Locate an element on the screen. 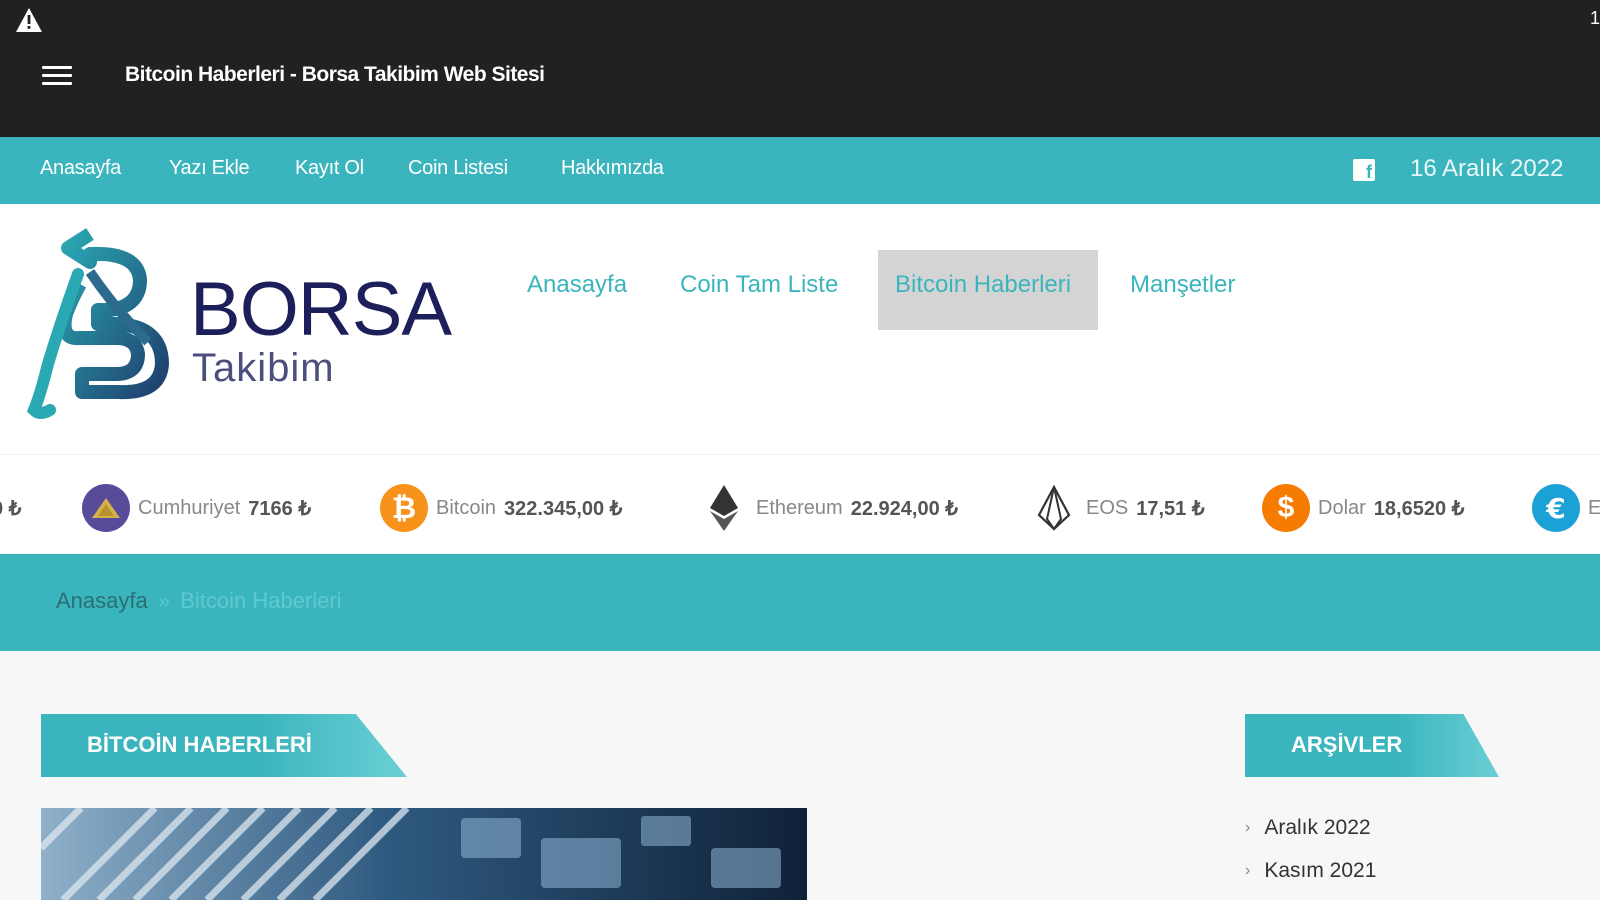 The width and height of the screenshot is (1600, 900). ticker-item: 0 ₺ is located at coordinates (10, 508).